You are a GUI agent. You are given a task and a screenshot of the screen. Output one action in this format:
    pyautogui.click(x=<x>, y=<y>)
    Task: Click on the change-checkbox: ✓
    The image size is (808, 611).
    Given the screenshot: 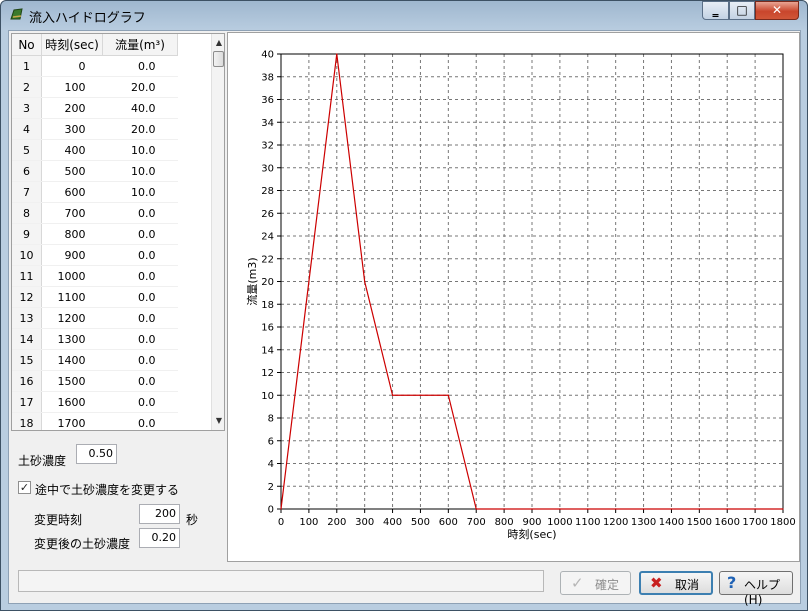 What is the action you would take?
    pyautogui.click(x=24, y=487)
    